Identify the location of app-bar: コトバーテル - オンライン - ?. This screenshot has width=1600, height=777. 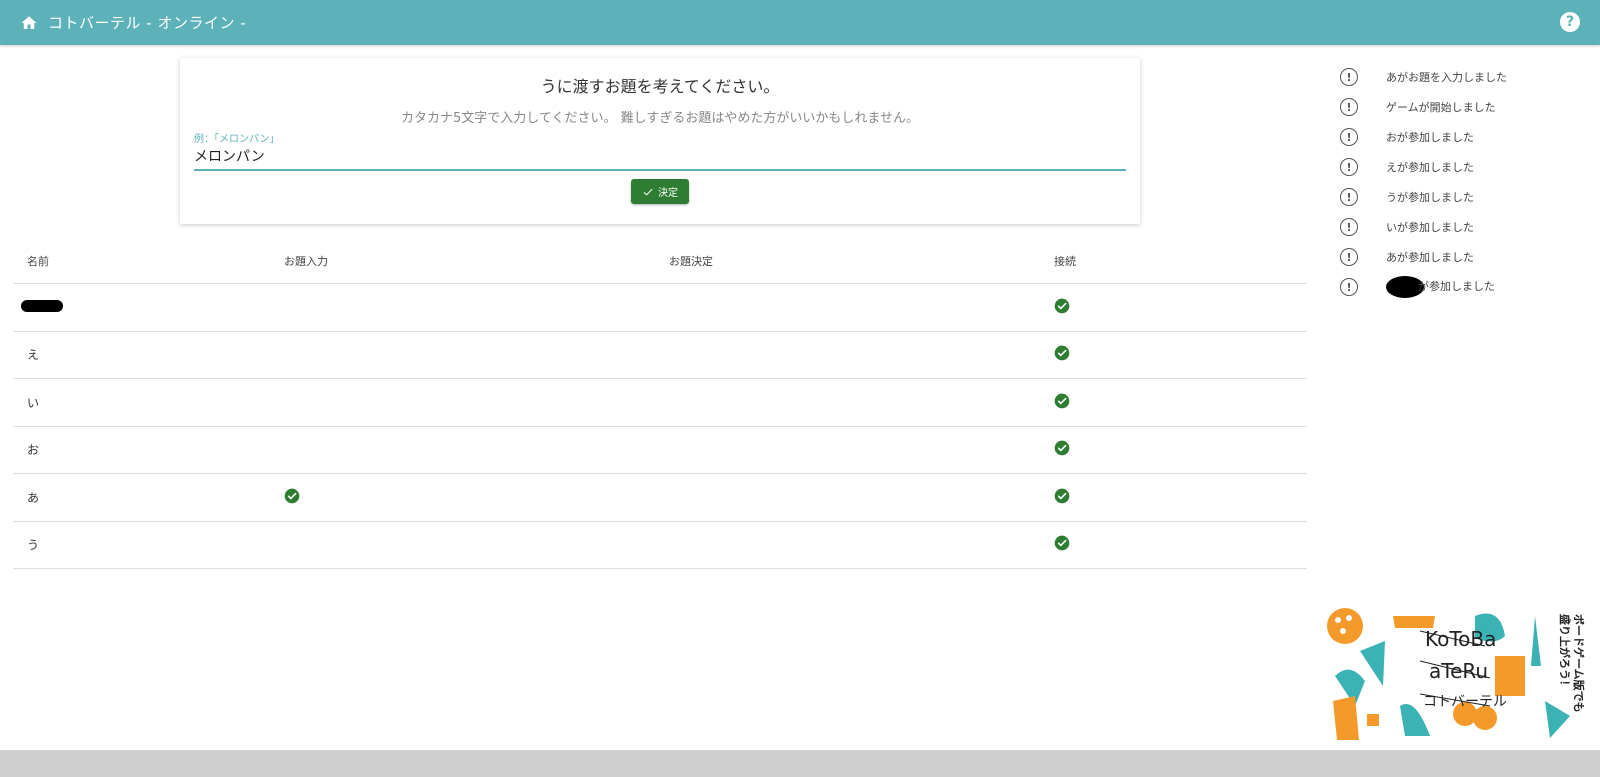
(800, 22).